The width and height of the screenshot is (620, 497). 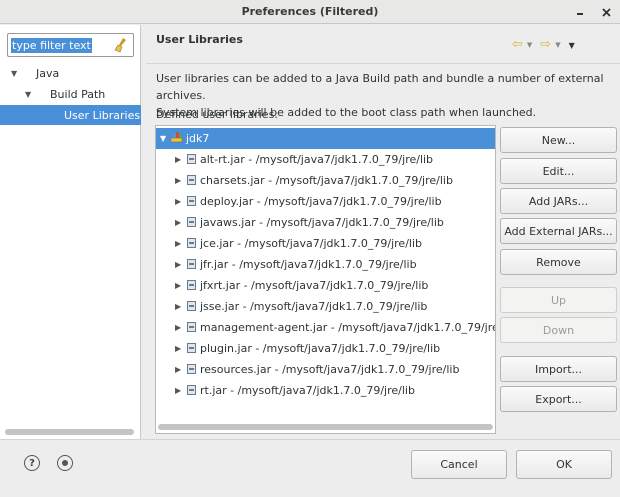 I want to click on tree-item-label: User Libraries, so click(x=102, y=115).